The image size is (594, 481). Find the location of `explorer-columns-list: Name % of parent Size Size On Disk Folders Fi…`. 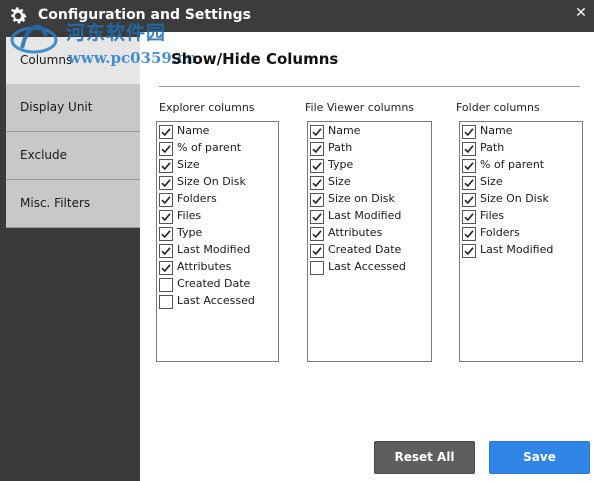

explorer-columns-list: Name % of parent Size Size On Disk Folders Fi… is located at coordinates (217, 241).